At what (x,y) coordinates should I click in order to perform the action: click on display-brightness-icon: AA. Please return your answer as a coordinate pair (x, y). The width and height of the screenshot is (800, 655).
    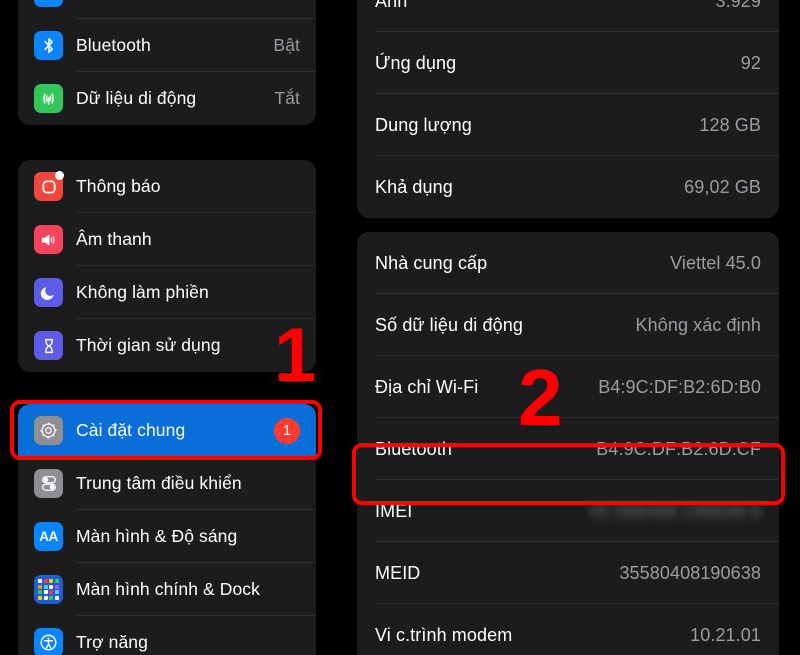
    Looking at the image, I should click on (48, 536).